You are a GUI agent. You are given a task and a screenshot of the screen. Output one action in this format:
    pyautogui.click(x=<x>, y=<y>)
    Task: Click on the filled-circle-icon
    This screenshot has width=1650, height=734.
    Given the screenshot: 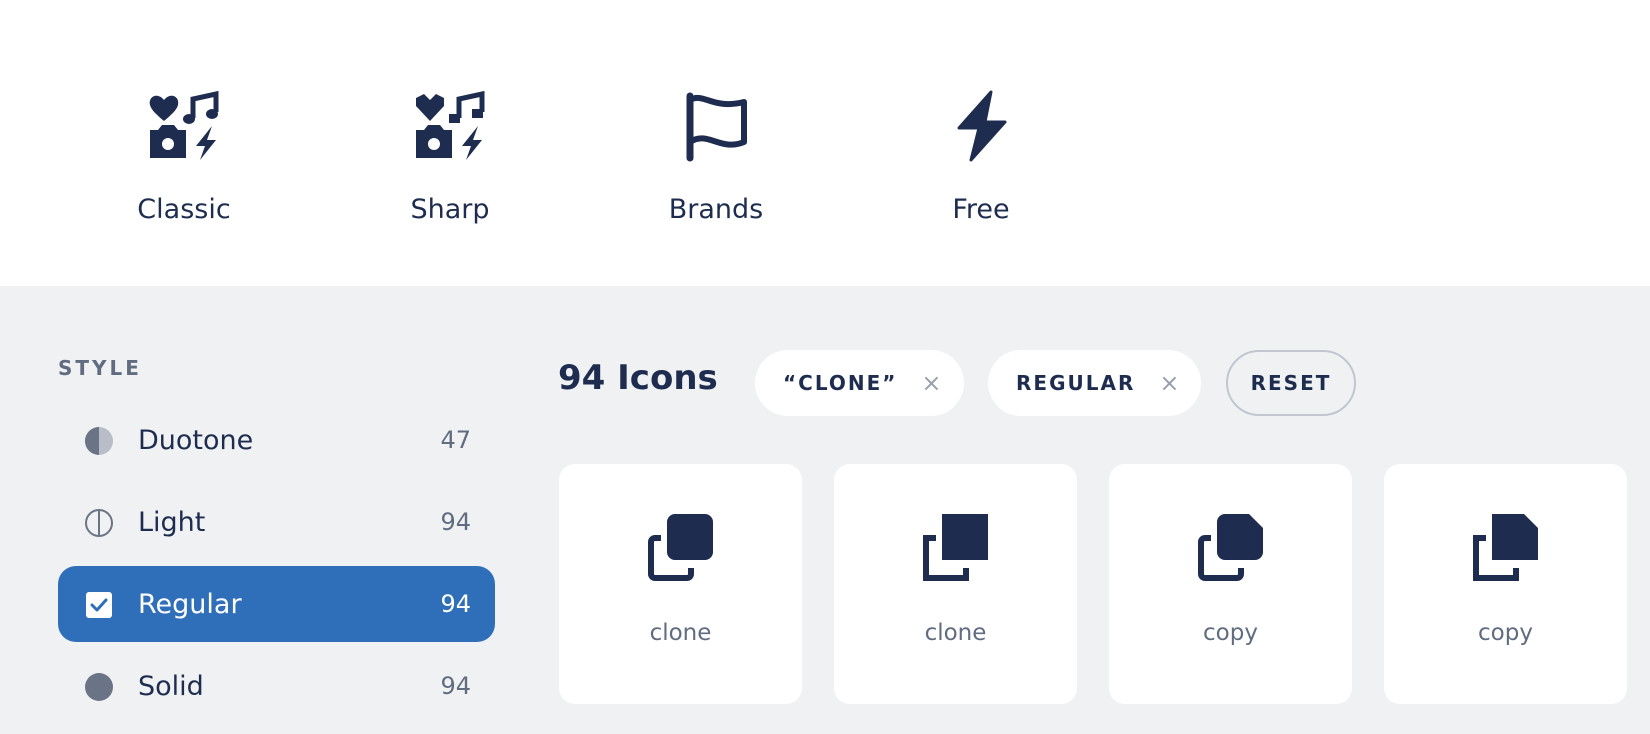 What is the action you would take?
    pyautogui.click(x=99, y=687)
    